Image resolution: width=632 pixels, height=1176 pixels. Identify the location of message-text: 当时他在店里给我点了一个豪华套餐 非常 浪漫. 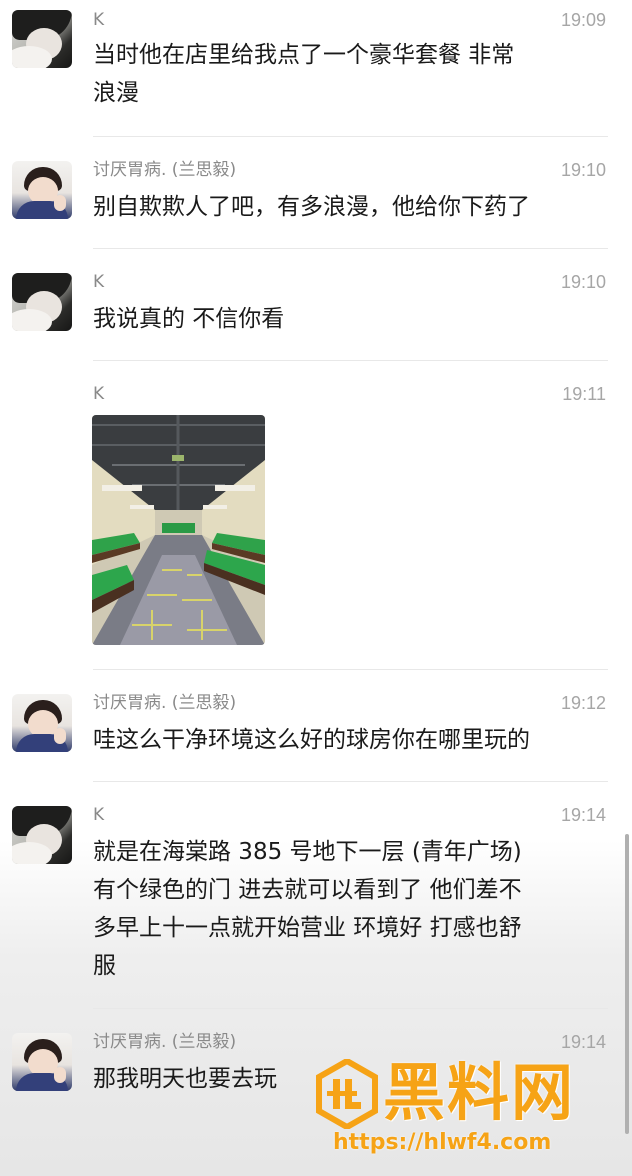
(304, 74).